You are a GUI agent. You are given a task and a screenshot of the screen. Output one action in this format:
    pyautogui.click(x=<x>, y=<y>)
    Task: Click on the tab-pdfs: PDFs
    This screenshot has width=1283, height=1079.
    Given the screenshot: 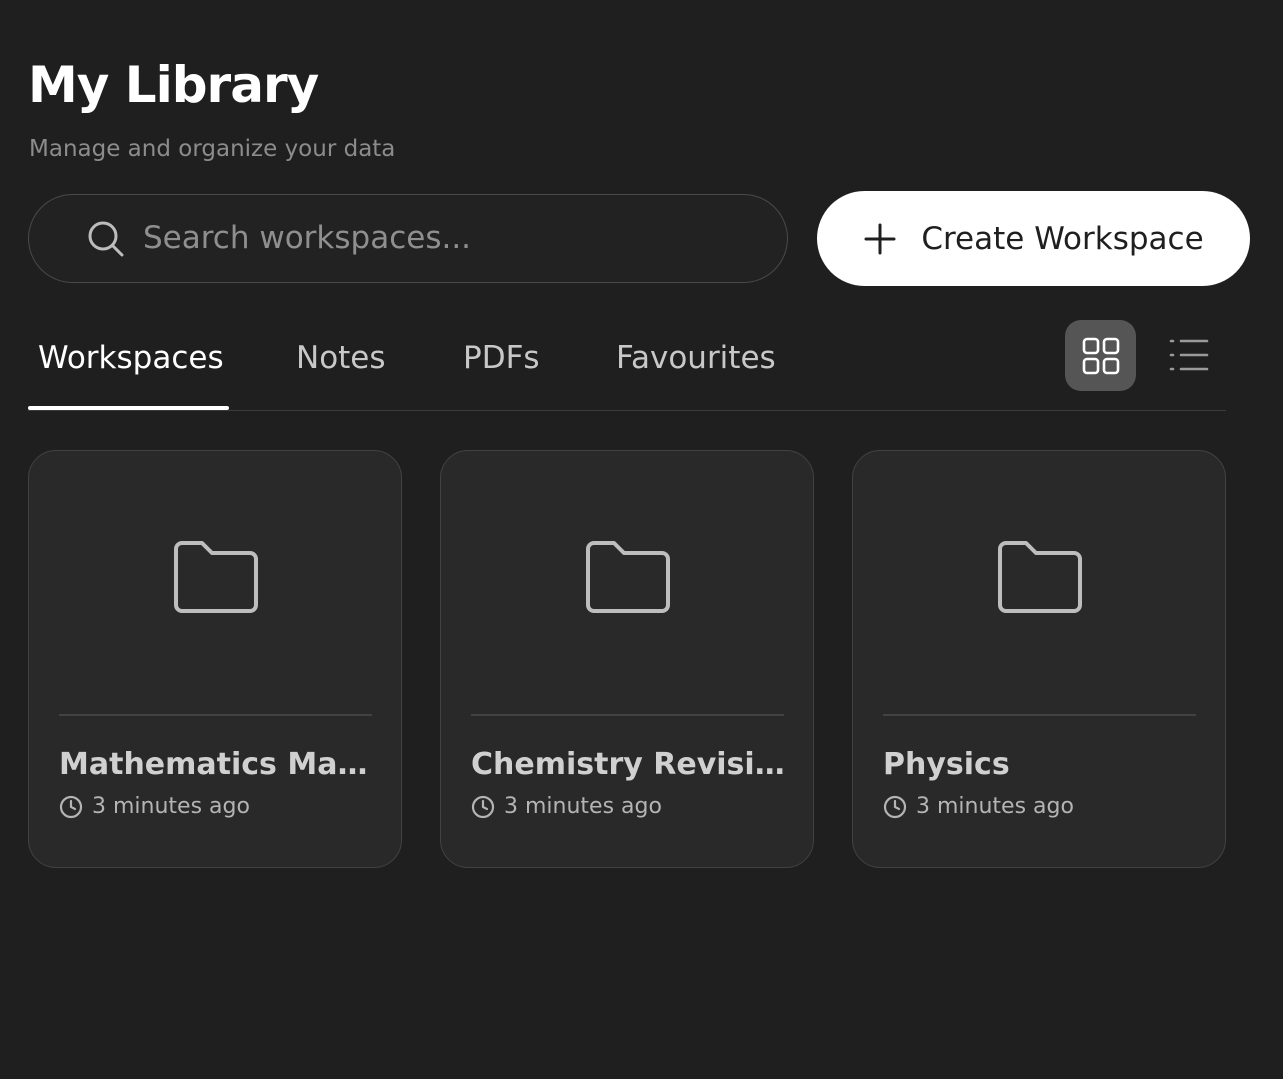 What is the action you would take?
    pyautogui.click(x=501, y=358)
    